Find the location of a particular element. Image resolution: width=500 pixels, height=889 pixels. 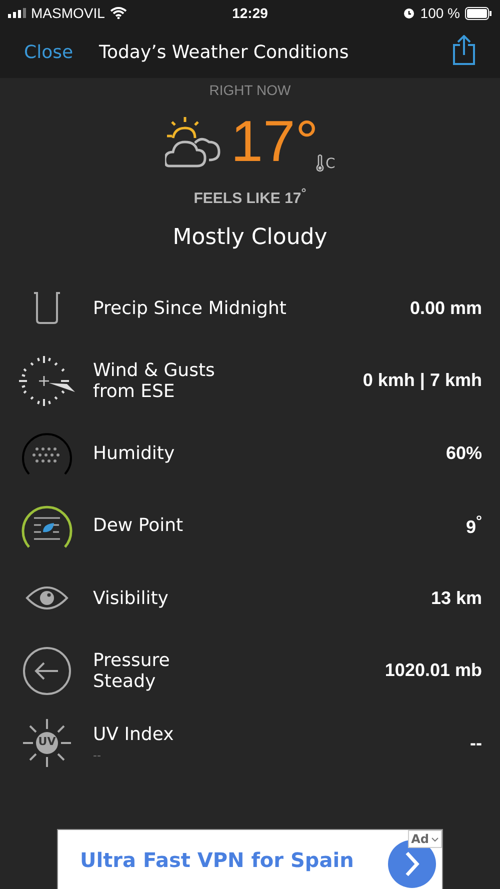

row-value: -- is located at coordinates (476, 743).